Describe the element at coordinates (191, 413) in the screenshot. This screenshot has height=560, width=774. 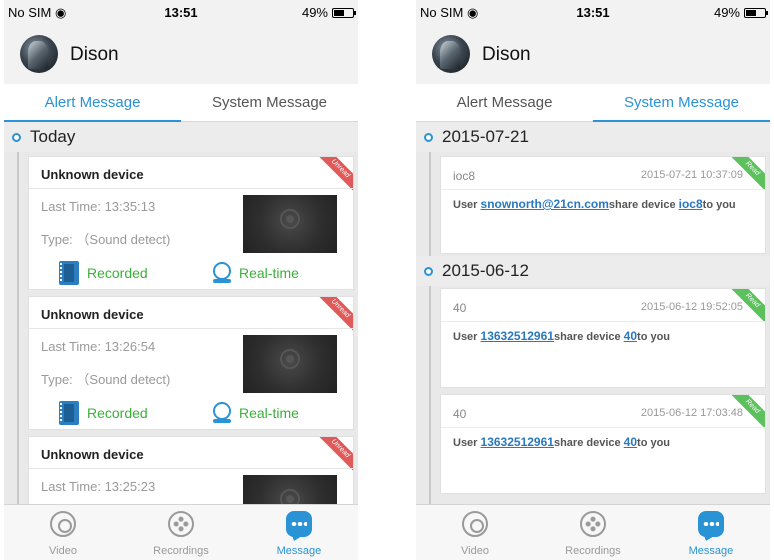
I see `alert-actions: Recorded Real-time` at that location.